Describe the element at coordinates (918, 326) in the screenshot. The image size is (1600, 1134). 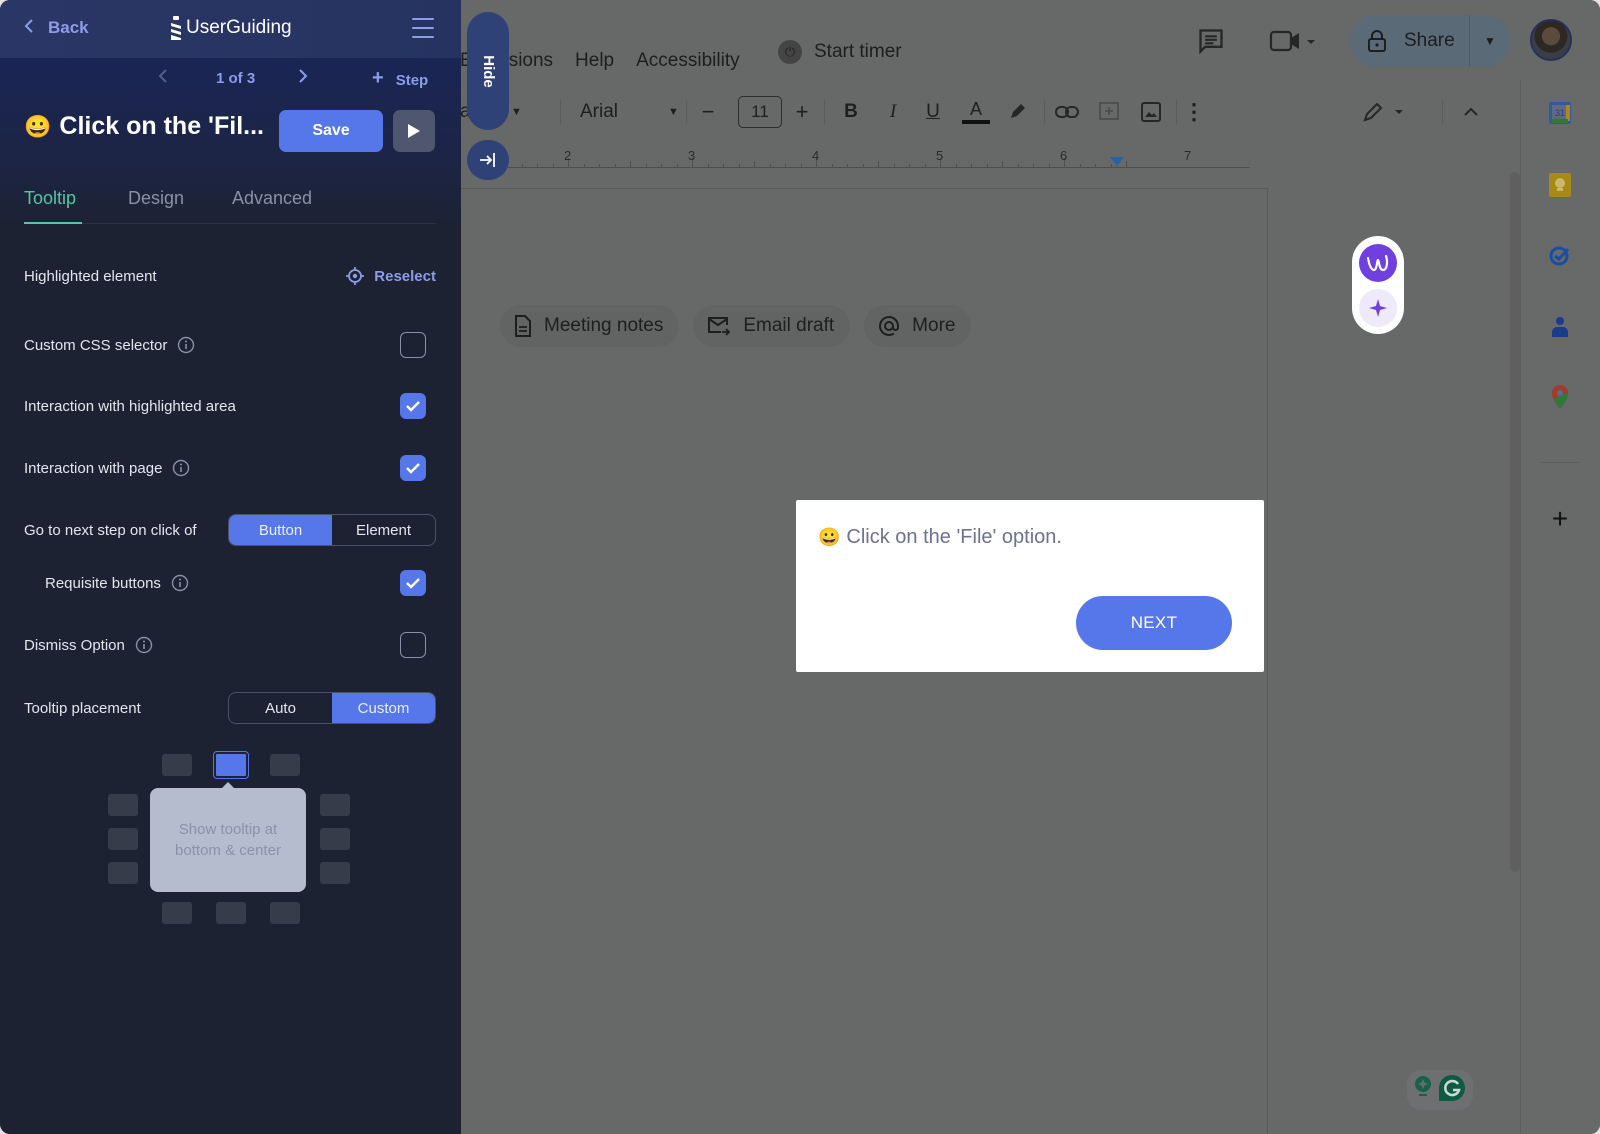
I see `chip-more: More` at that location.